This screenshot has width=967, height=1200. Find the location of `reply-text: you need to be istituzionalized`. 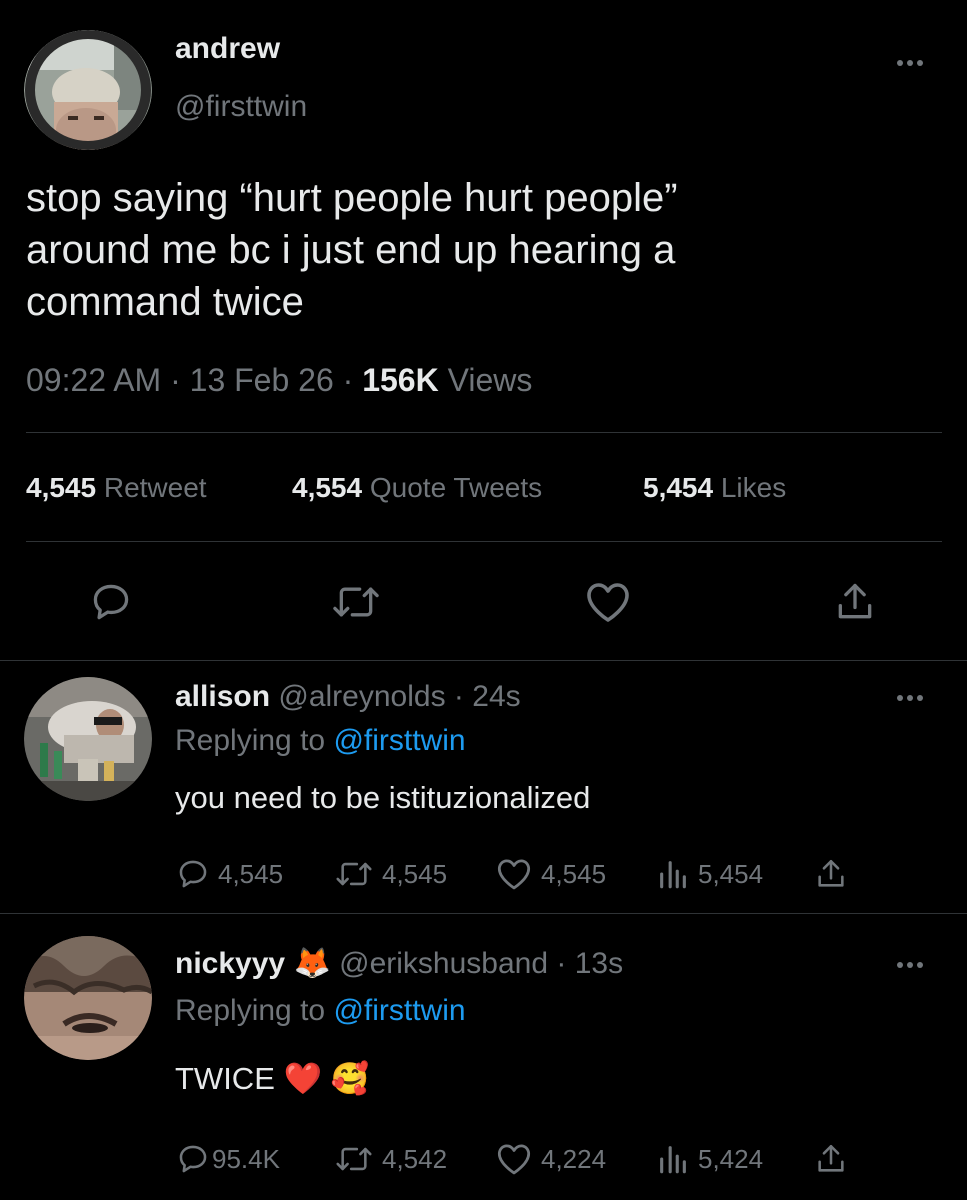

reply-text: you need to be istituzionalized is located at coordinates (383, 797).